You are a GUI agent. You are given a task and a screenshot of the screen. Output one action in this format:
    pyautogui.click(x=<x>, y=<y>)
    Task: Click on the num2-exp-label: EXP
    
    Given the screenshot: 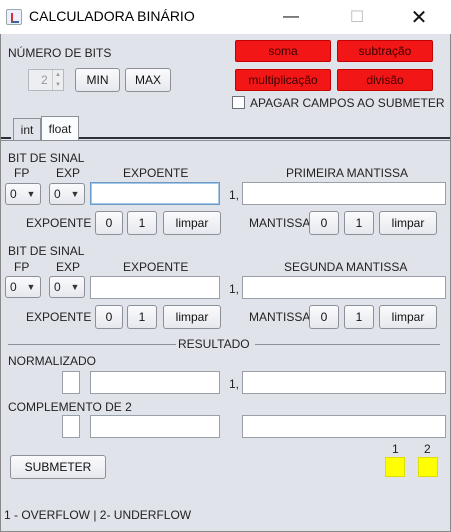 What is the action you would take?
    pyautogui.click(x=68, y=267)
    